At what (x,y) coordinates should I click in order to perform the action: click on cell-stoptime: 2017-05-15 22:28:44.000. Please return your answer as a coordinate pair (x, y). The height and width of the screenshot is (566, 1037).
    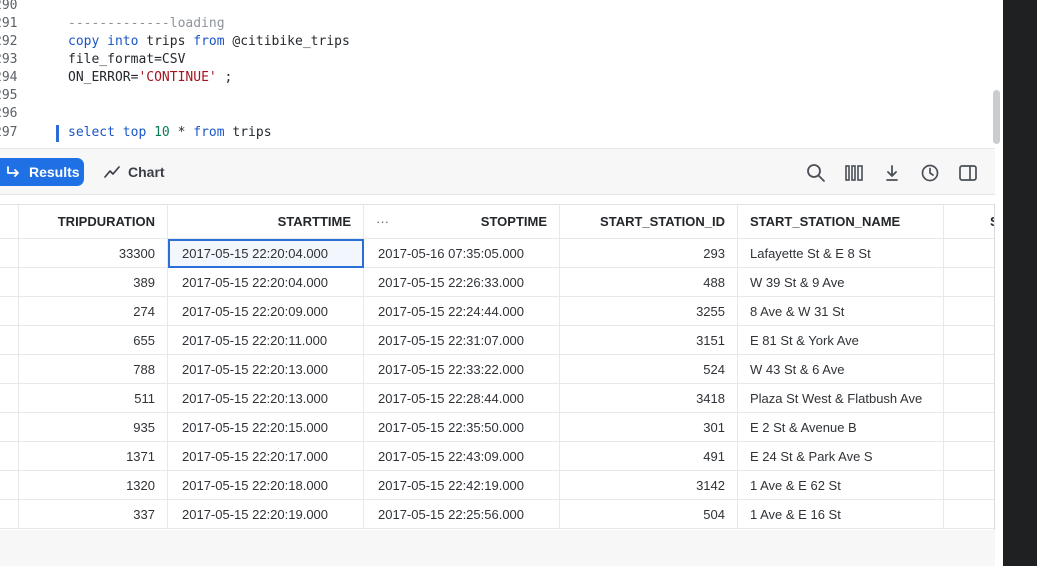
    Looking at the image, I should click on (462, 398).